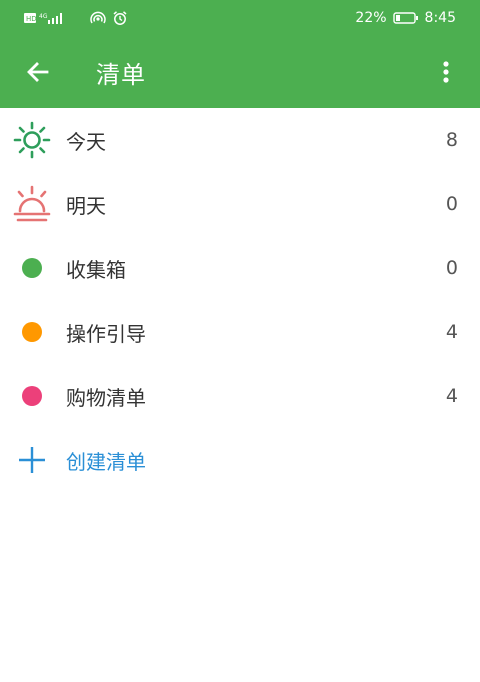 The image size is (480, 682). I want to click on more-options-button, so click(446, 72).